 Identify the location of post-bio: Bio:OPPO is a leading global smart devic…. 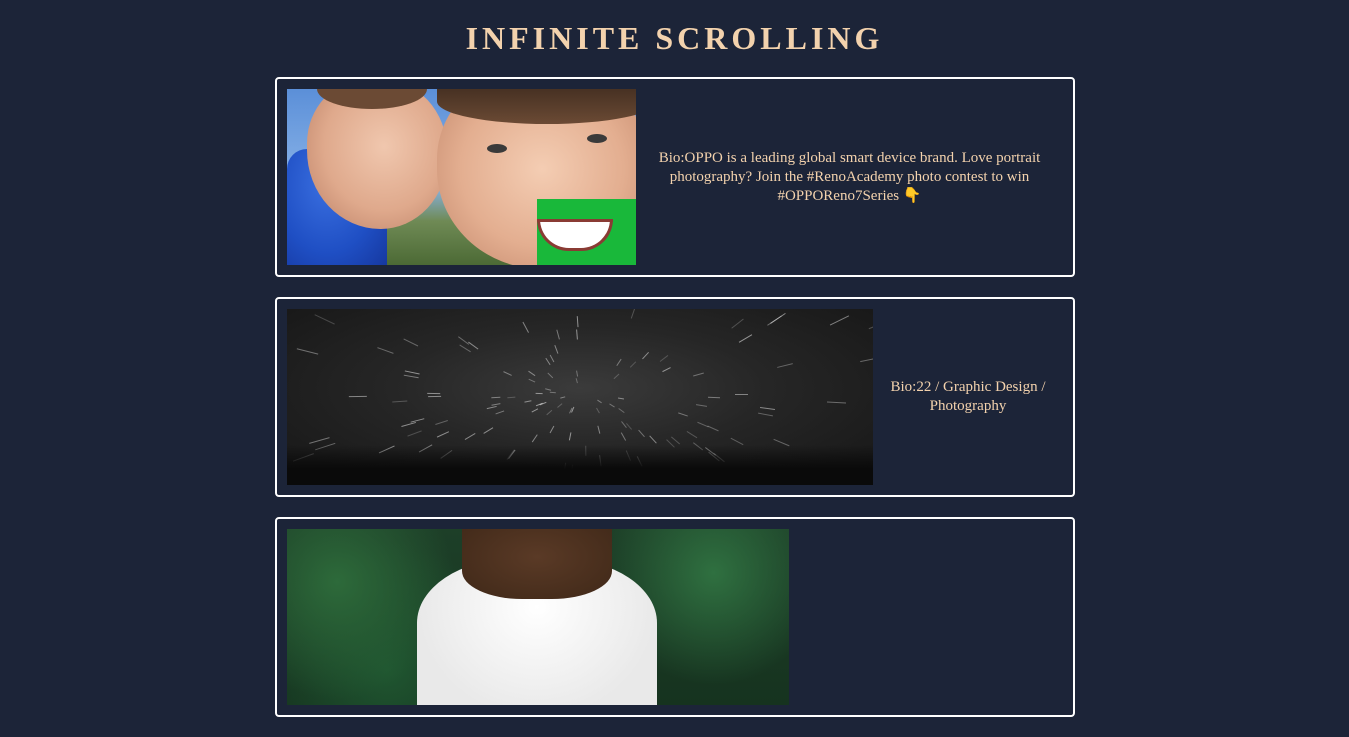
(849, 176).